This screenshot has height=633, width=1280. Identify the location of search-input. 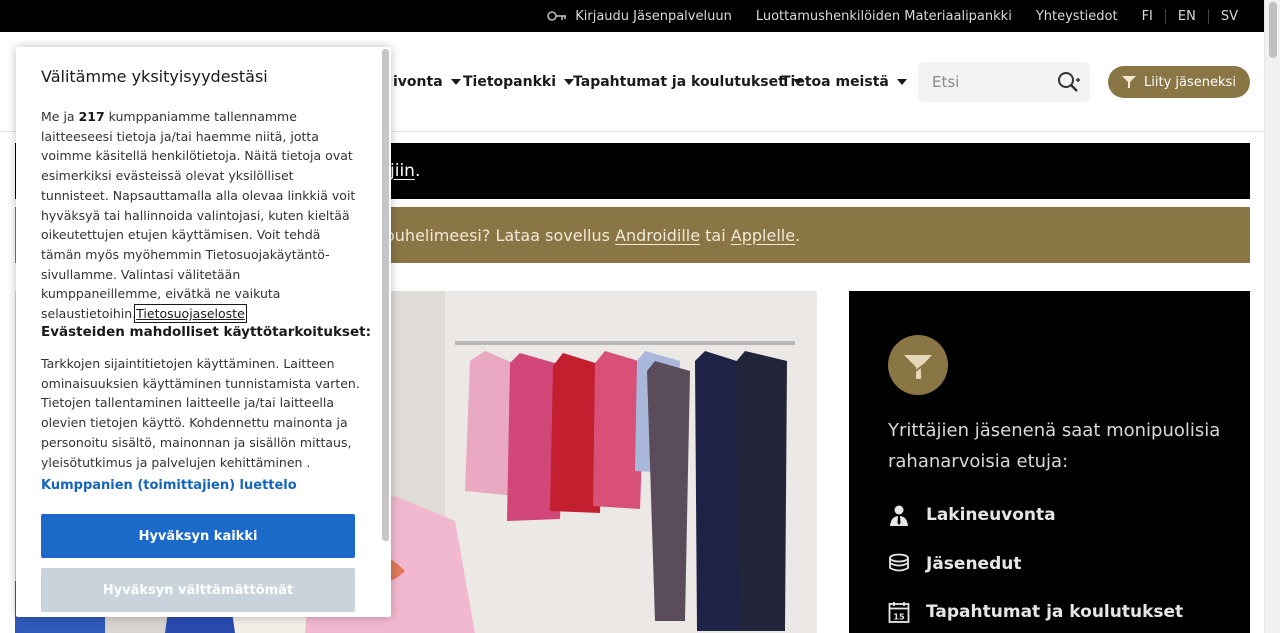
(983, 82).